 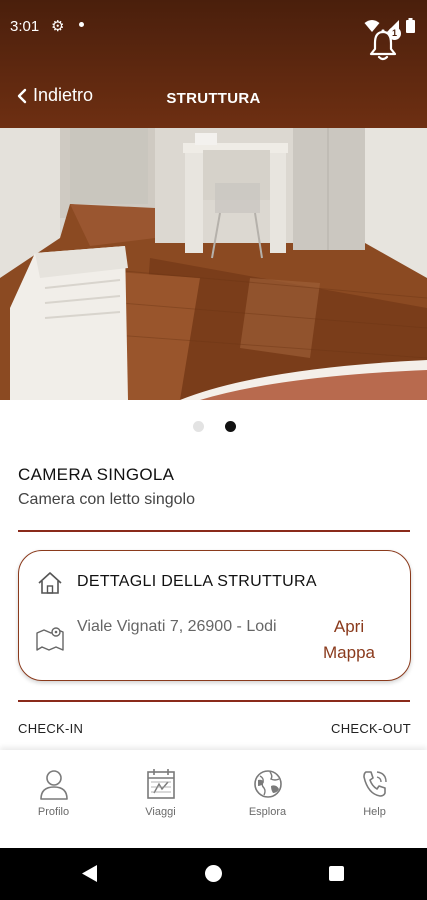 I want to click on room-title: CAMERA SINGOLA, so click(x=96, y=474).